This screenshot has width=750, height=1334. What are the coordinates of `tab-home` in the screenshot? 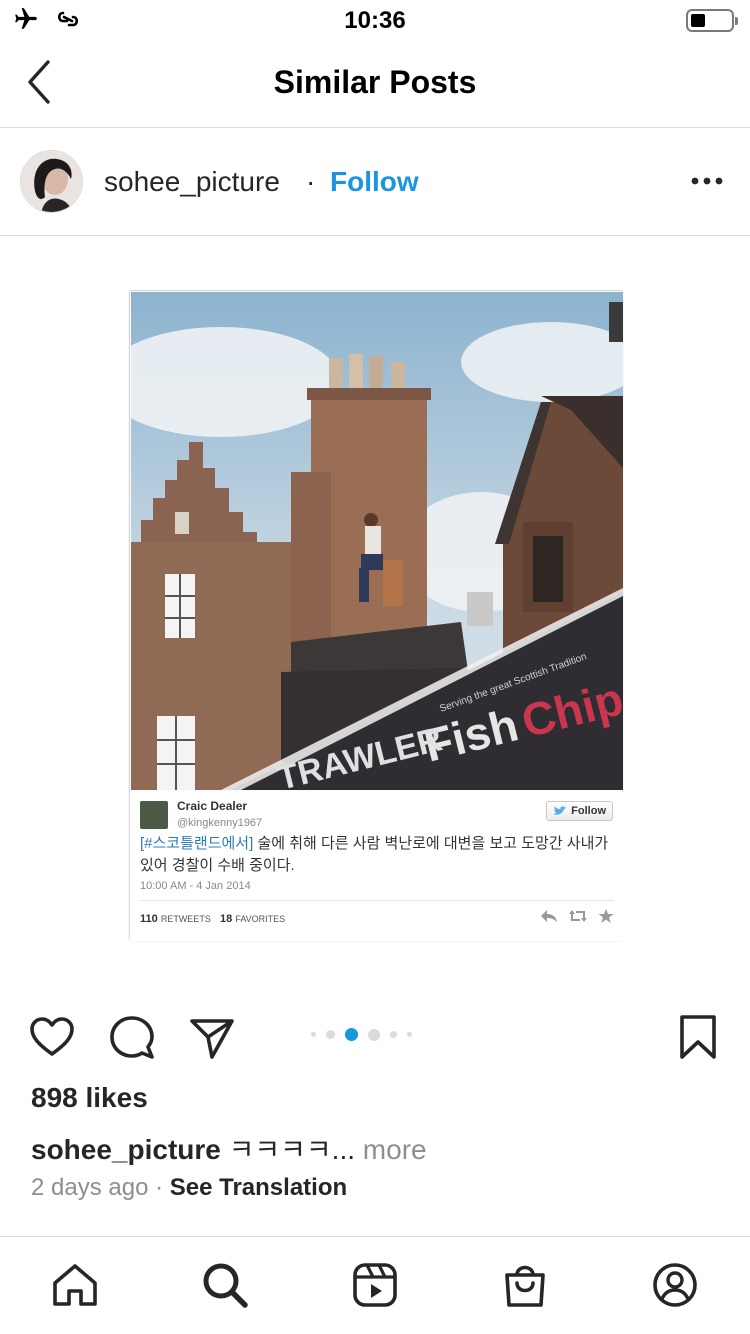 It's located at (75, 1285).